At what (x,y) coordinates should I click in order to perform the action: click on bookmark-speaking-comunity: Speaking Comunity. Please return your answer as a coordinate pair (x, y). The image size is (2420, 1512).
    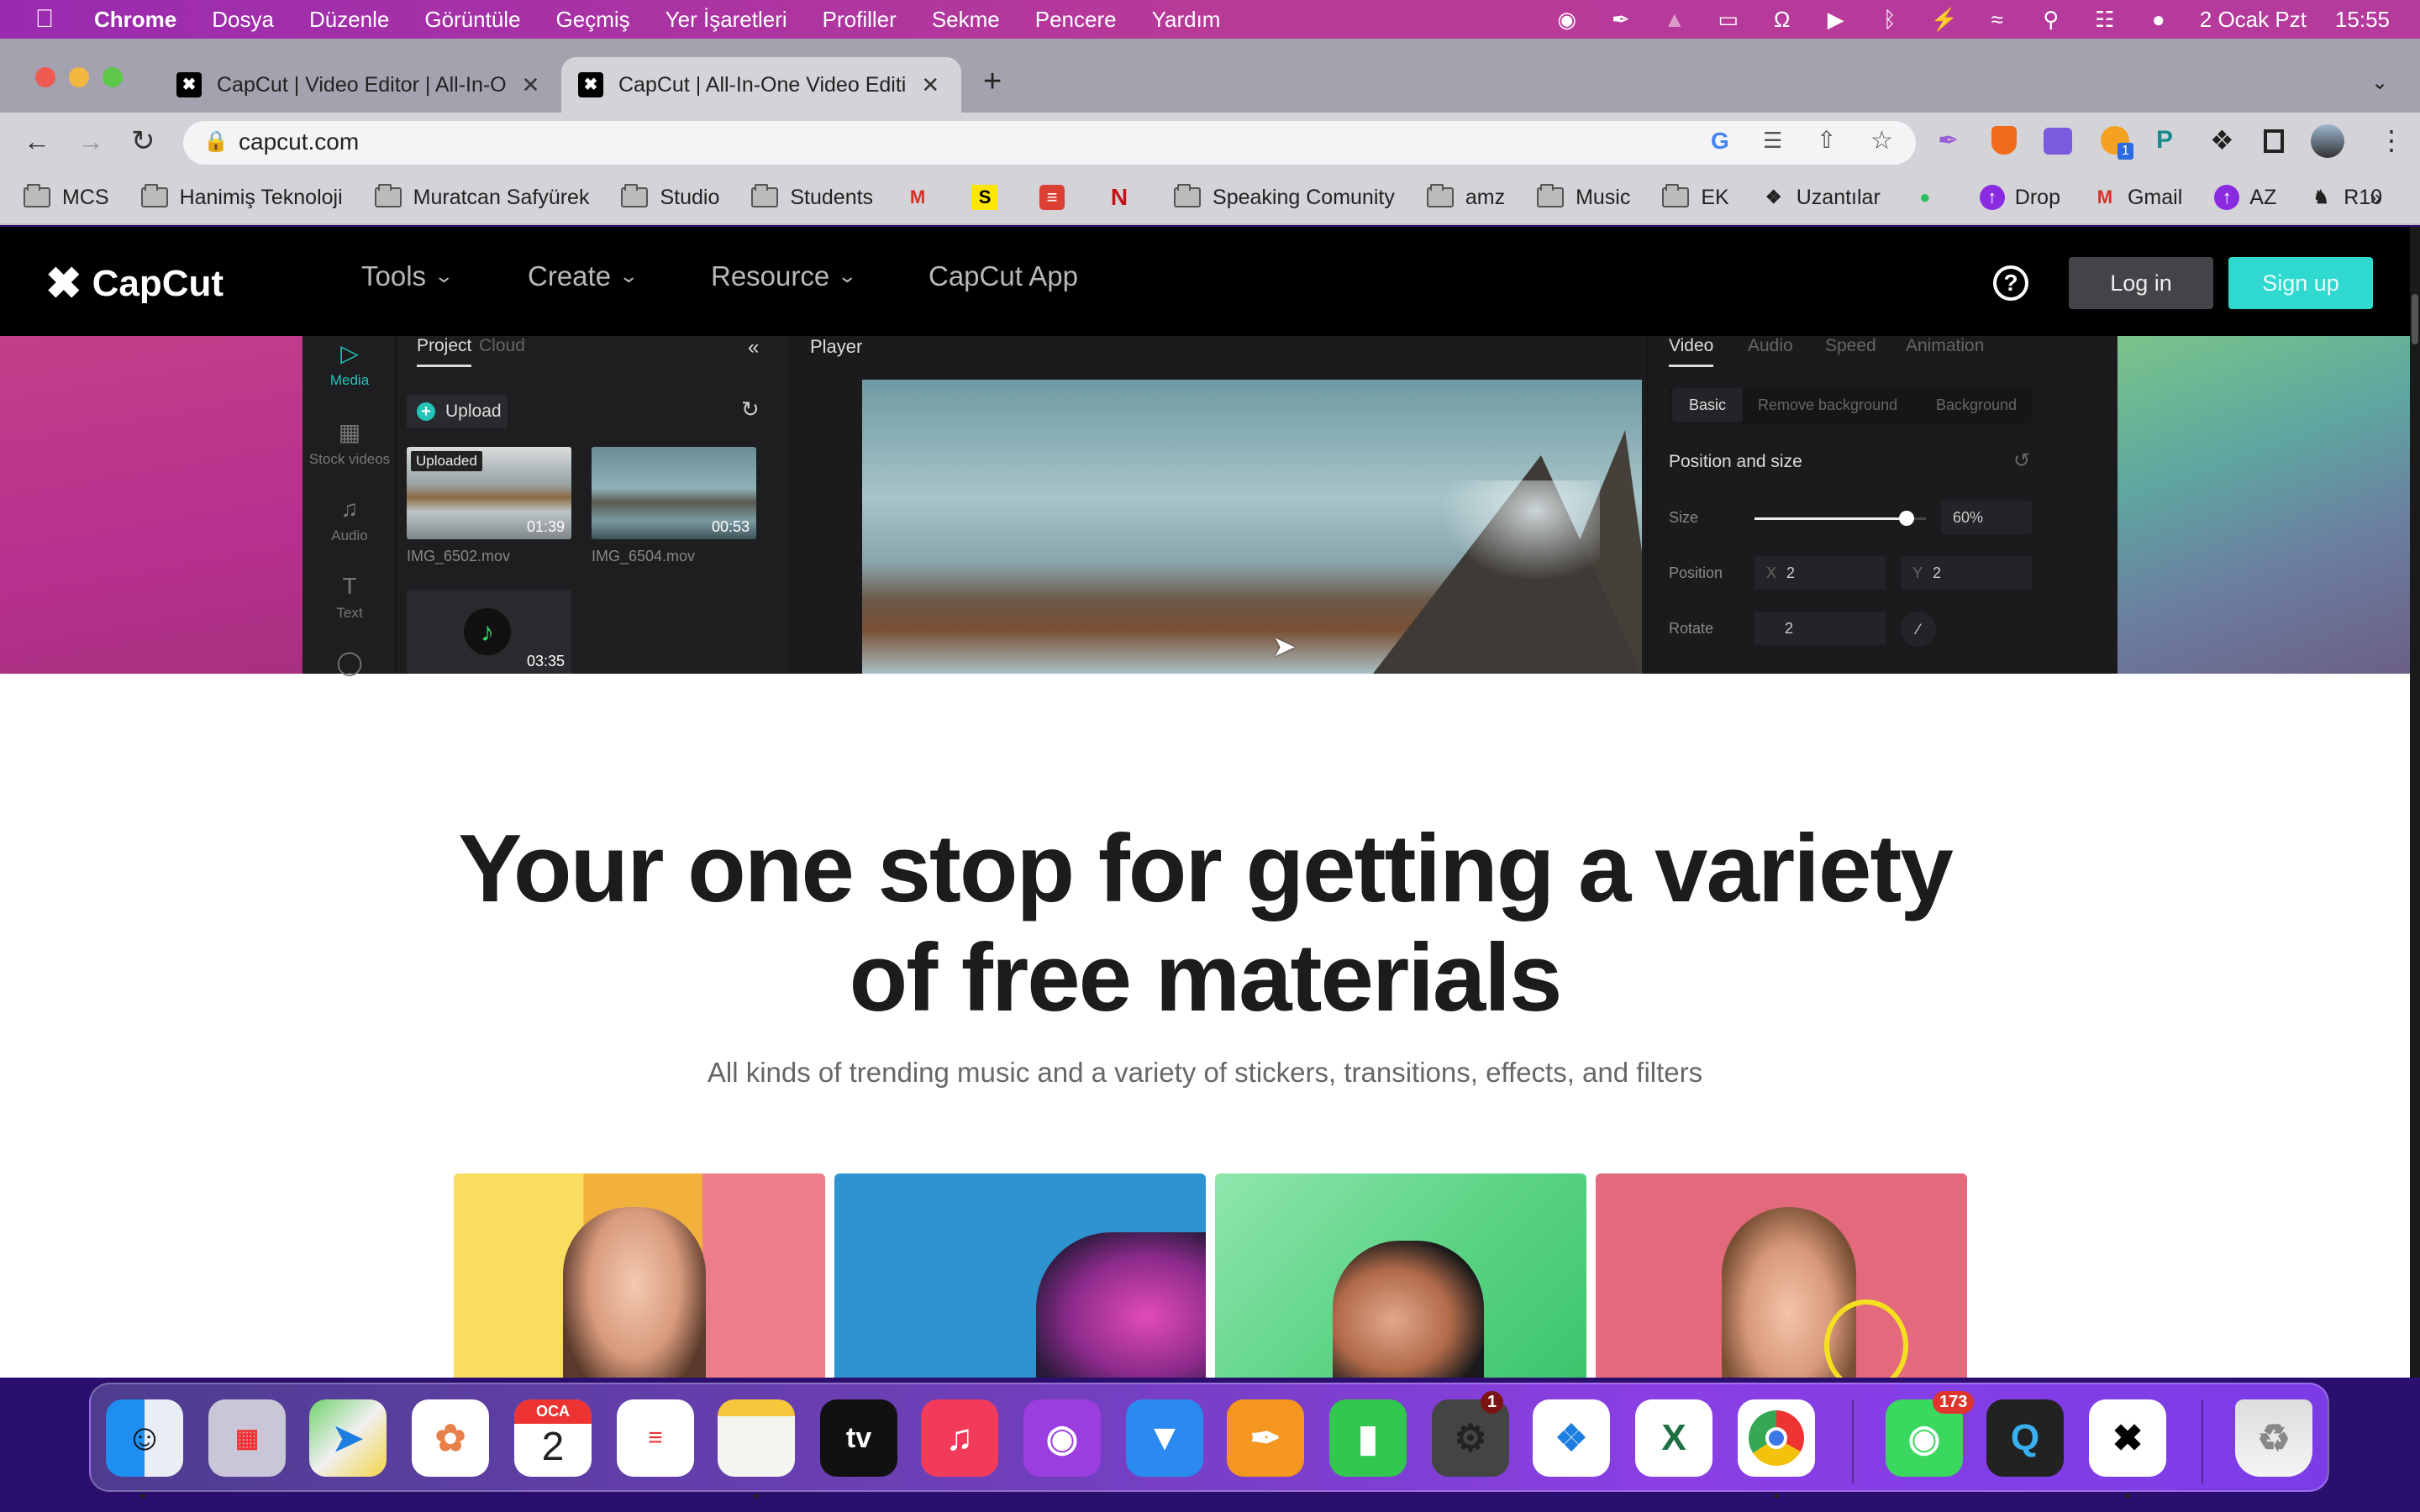
    Looking at the image, I should click on (1285, 197).